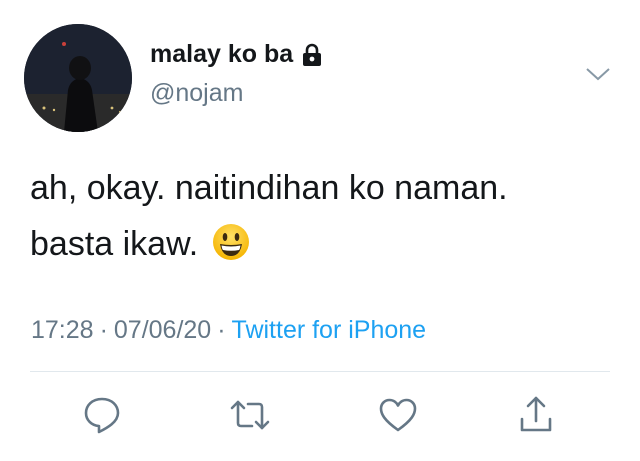  Describe the element at coordinates (320, 371) in the screenshot. I see `divider` at that location.